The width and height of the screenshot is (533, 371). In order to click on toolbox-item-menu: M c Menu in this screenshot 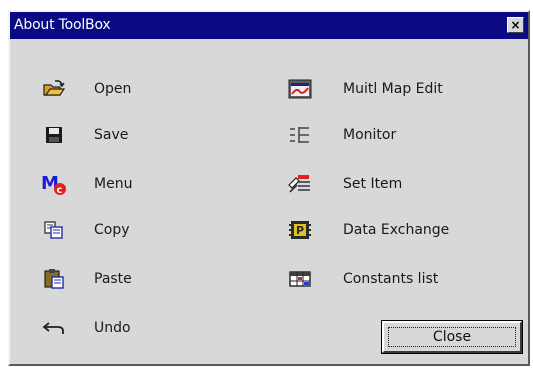, I will do `click(110, 184)`.